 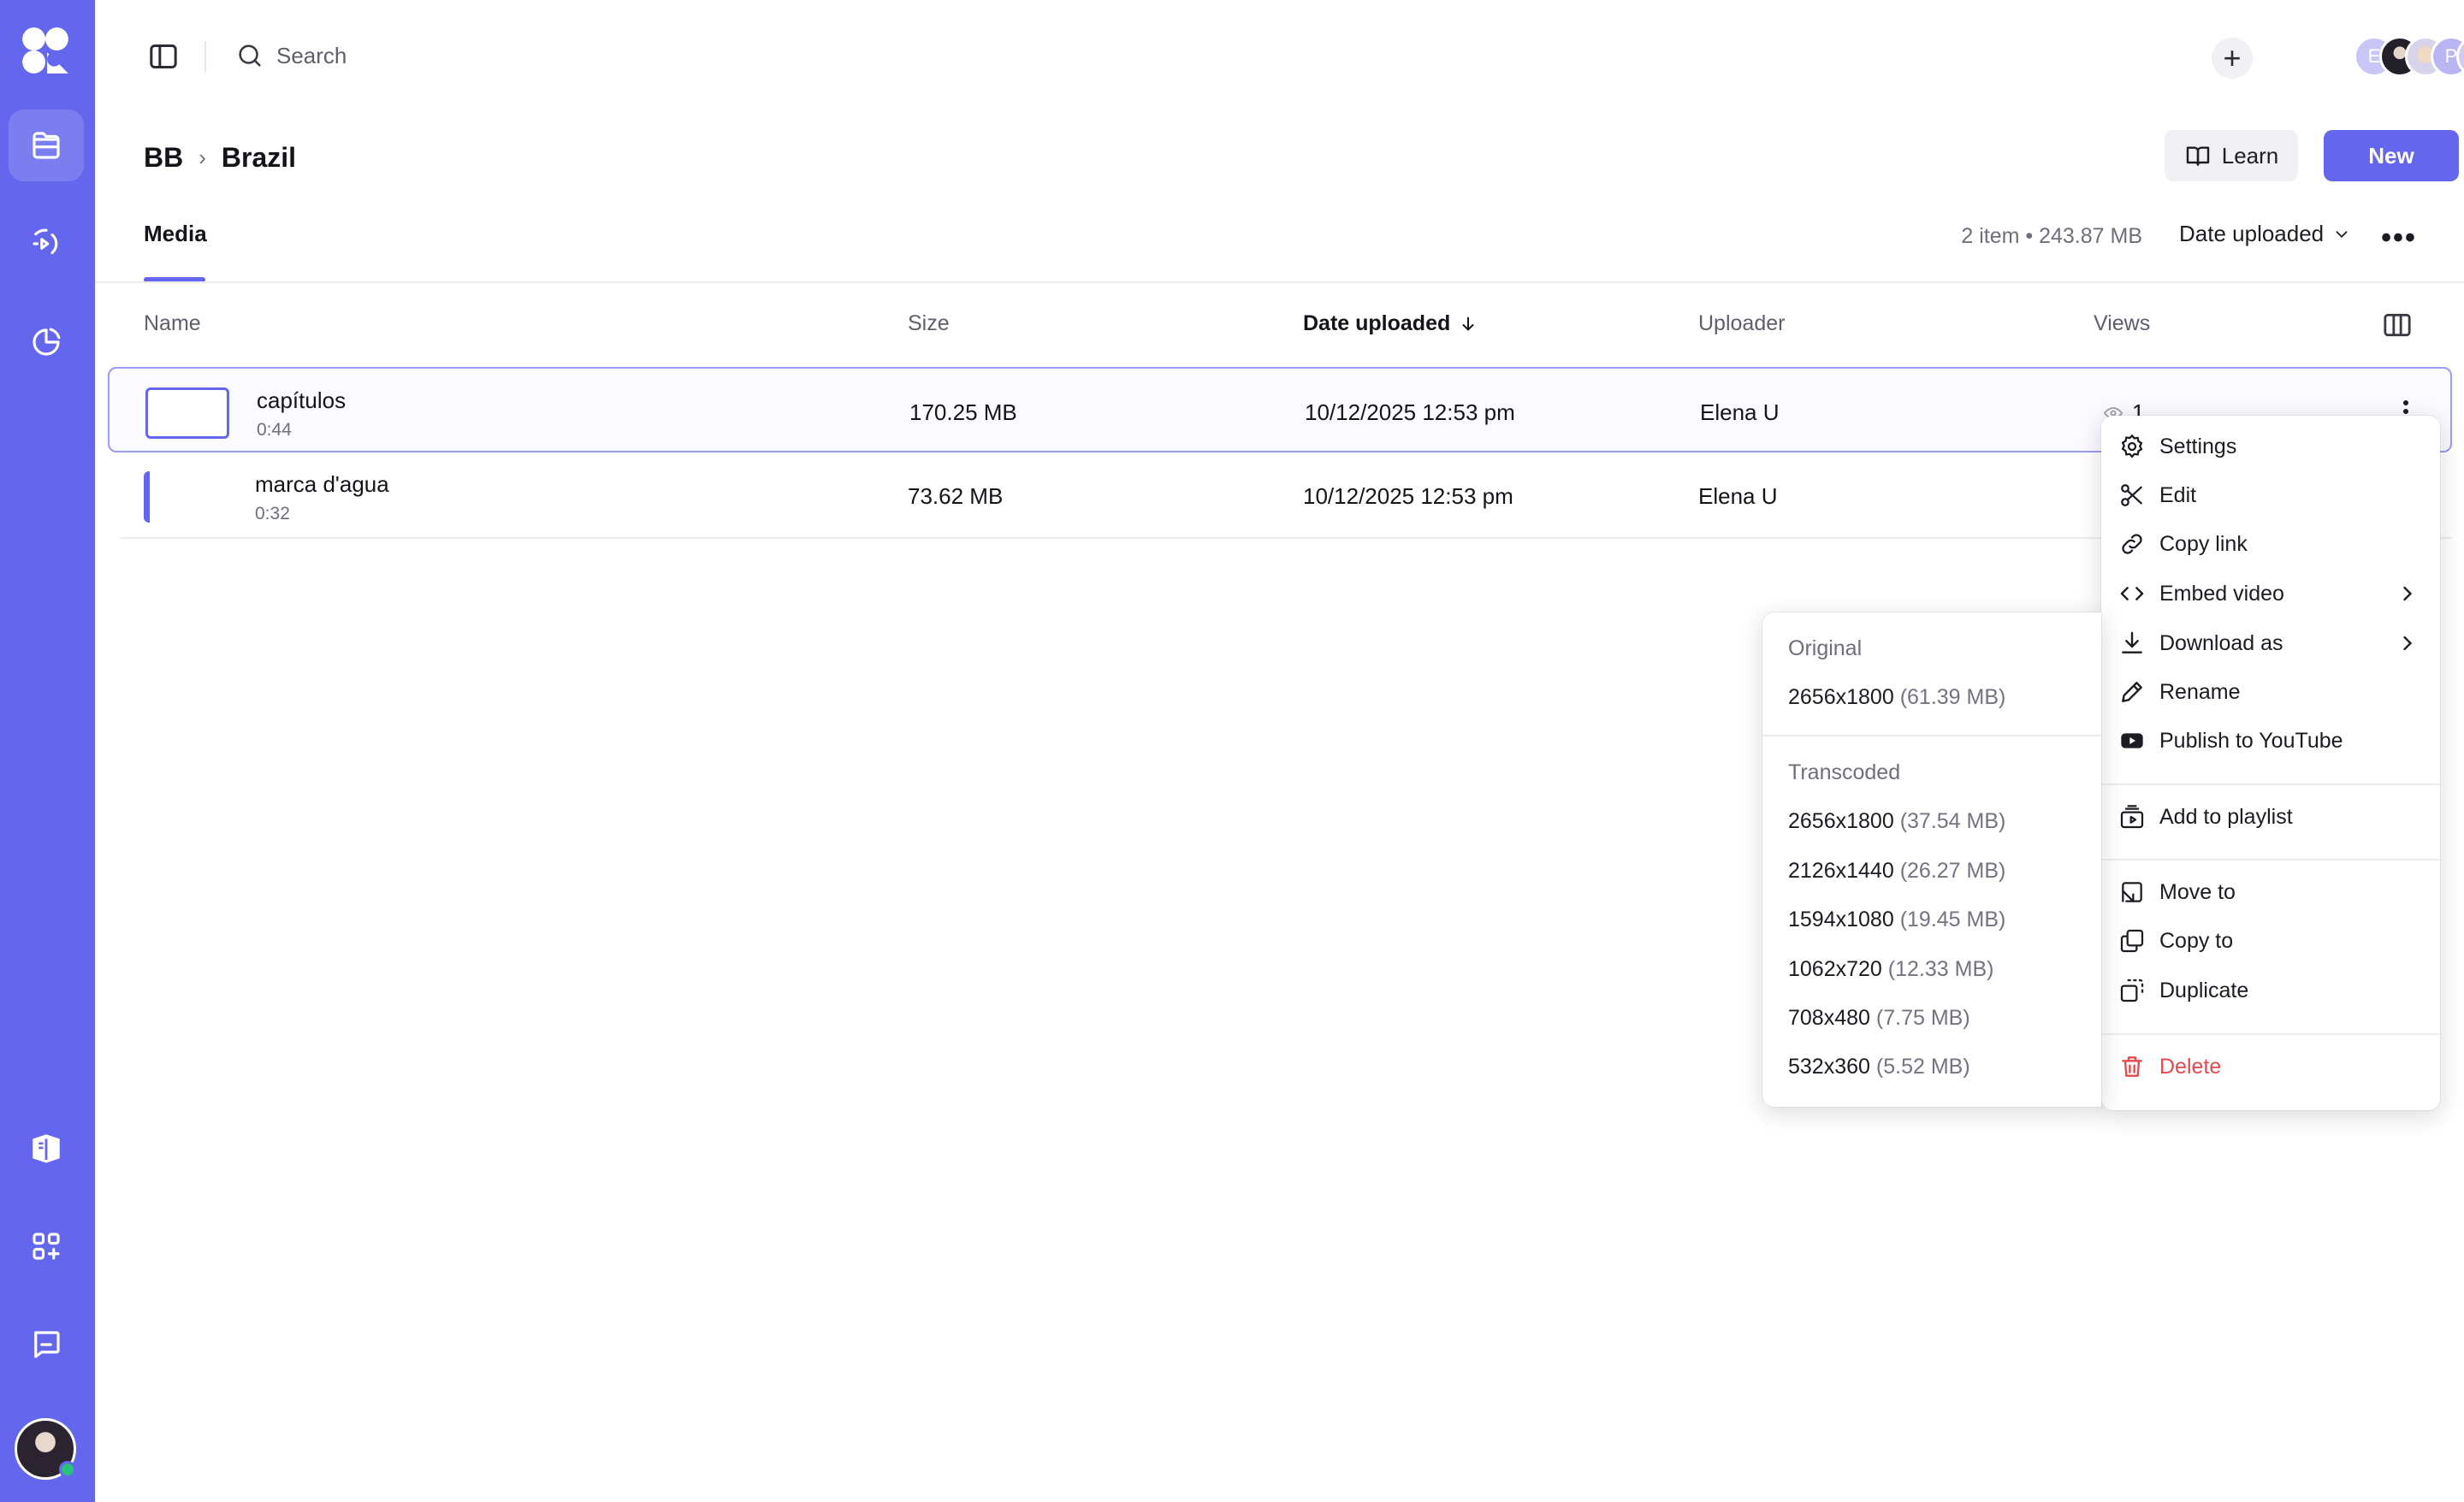 I want to click on sidebar-toggle-icon, so click(x=163, y=56).